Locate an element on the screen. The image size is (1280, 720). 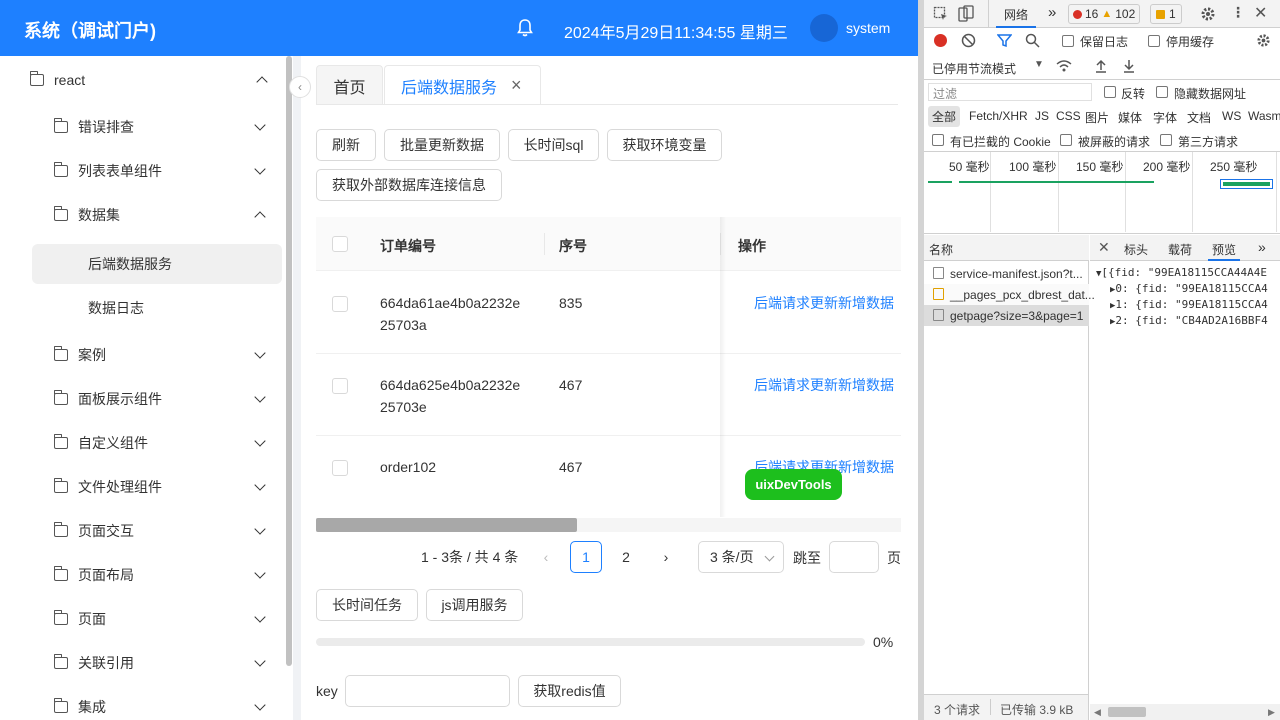
type-filter-js: JS is located at coordinates (1042, 116).